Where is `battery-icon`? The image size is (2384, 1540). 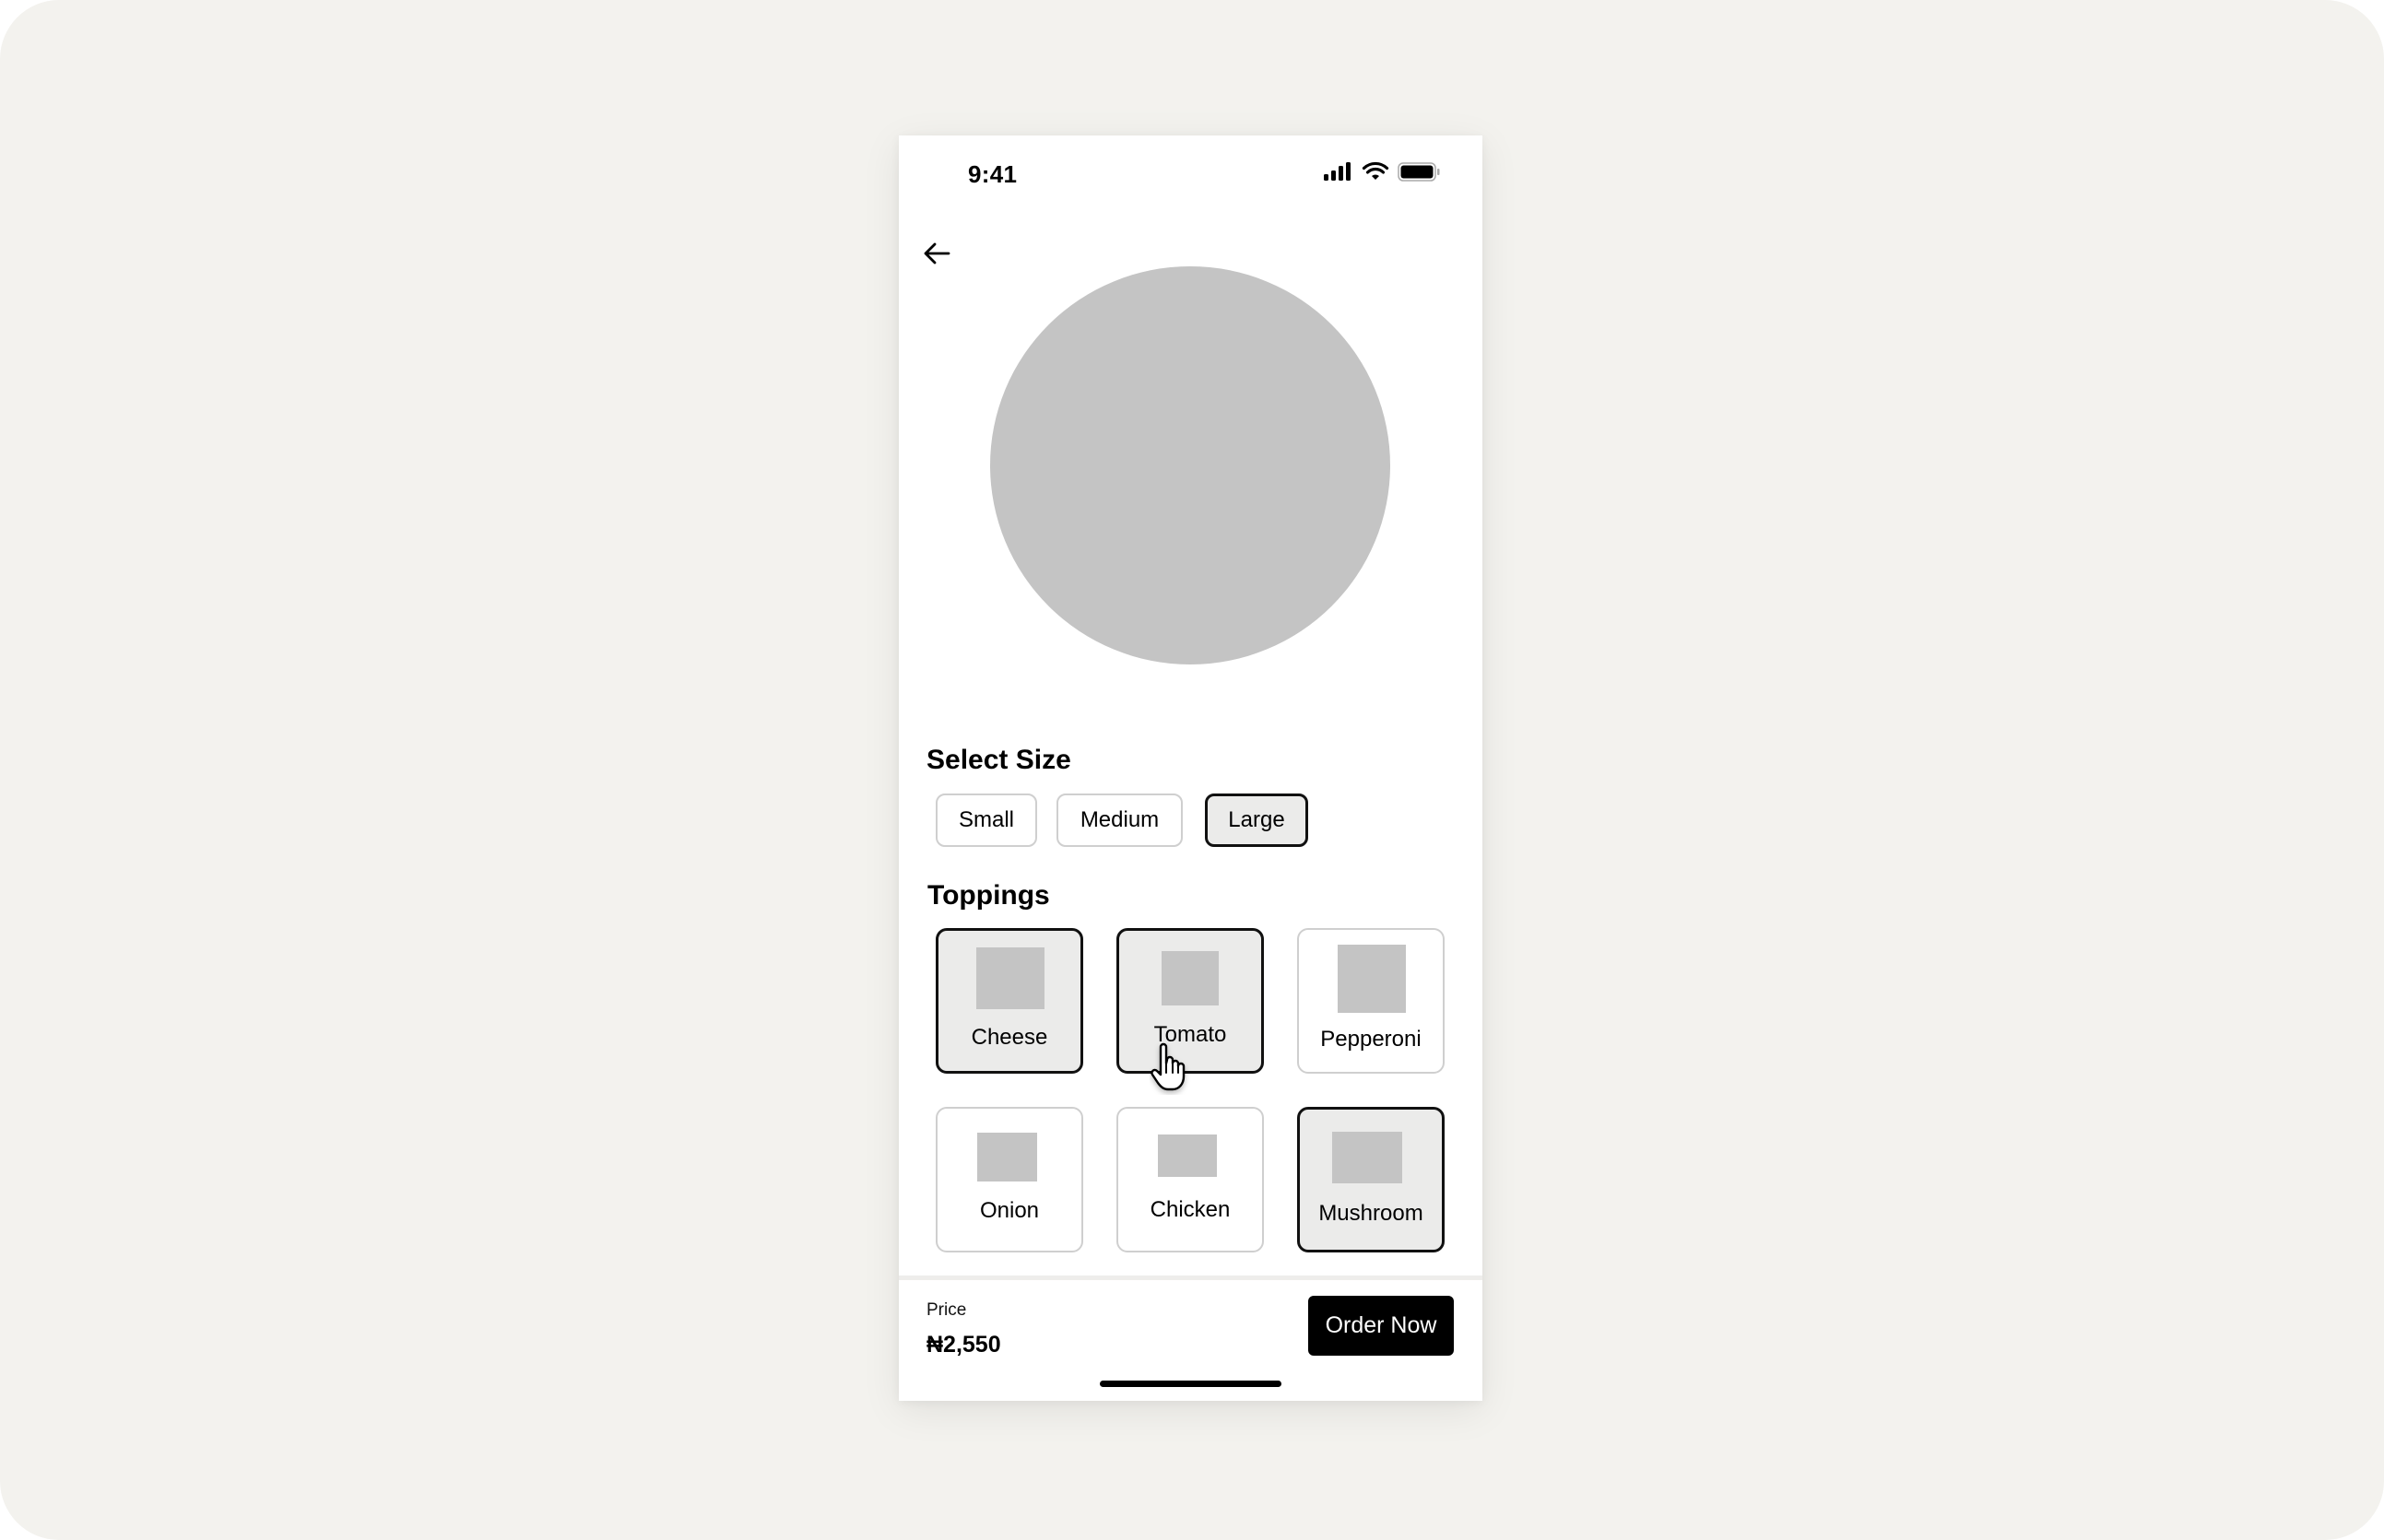
battery-icon is located at coordinates (1419, 172).